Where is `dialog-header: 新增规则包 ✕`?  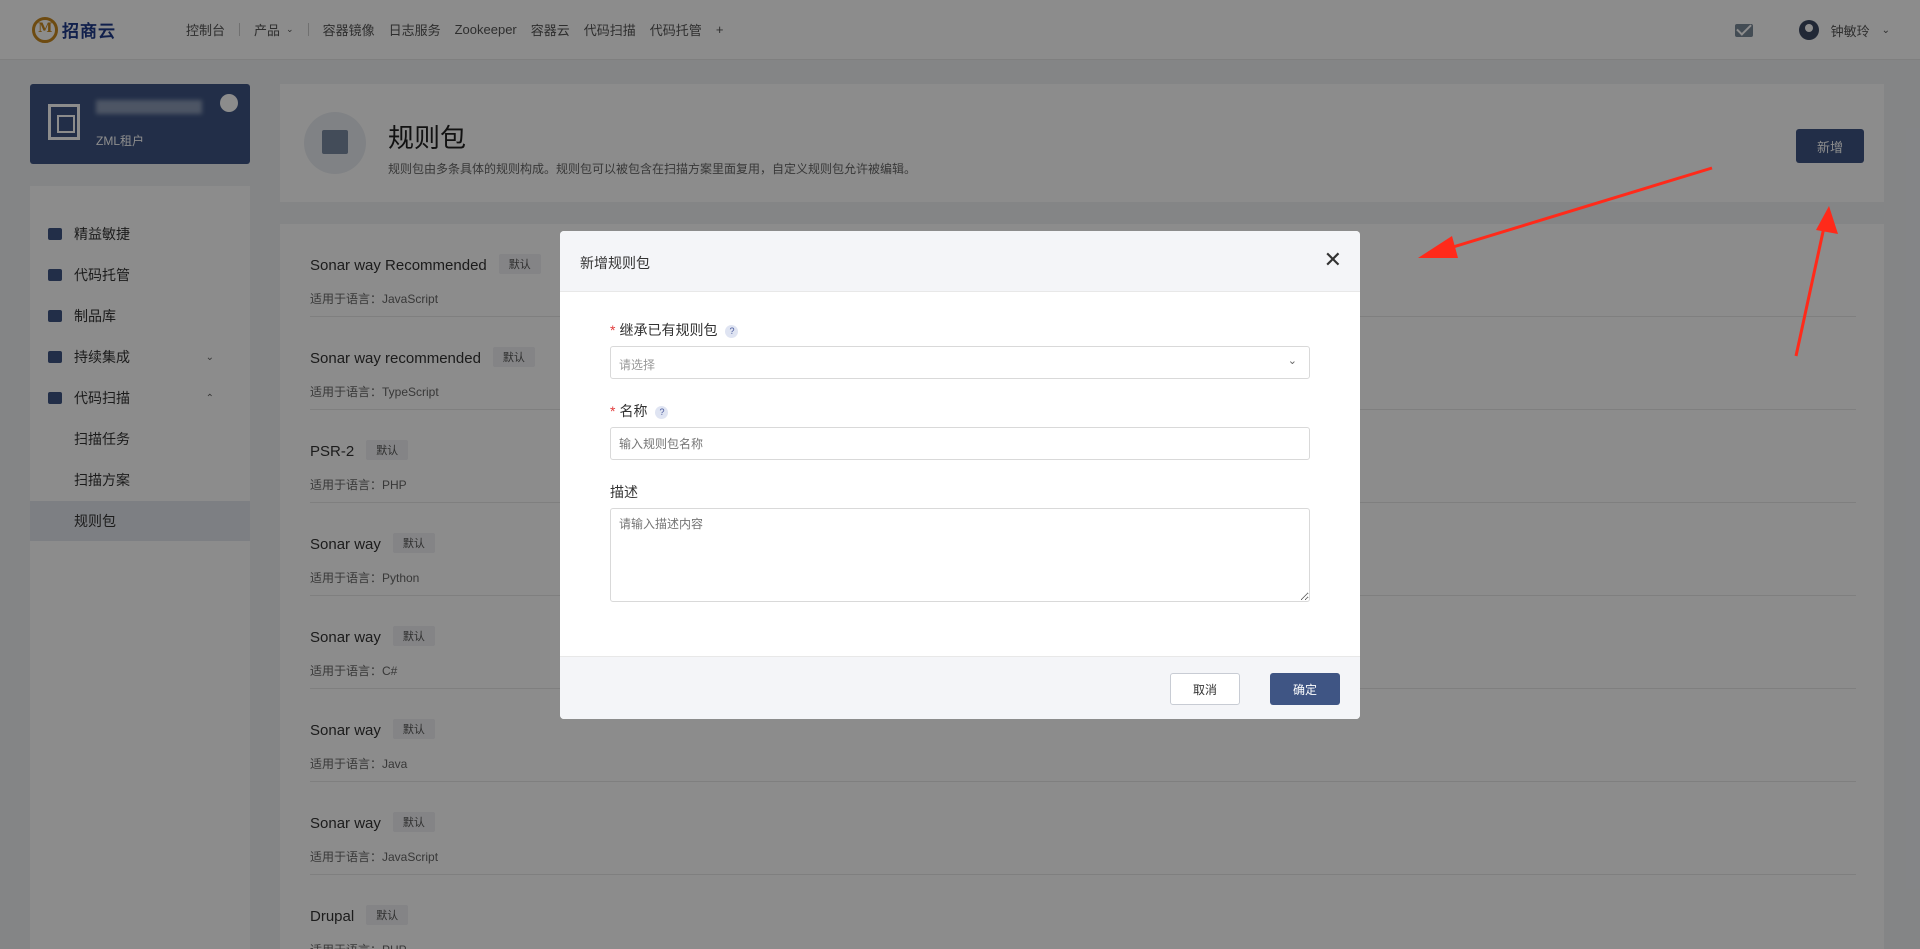
dialog-header: 新增规则包 ✕ is located at coordinates (960, 261).